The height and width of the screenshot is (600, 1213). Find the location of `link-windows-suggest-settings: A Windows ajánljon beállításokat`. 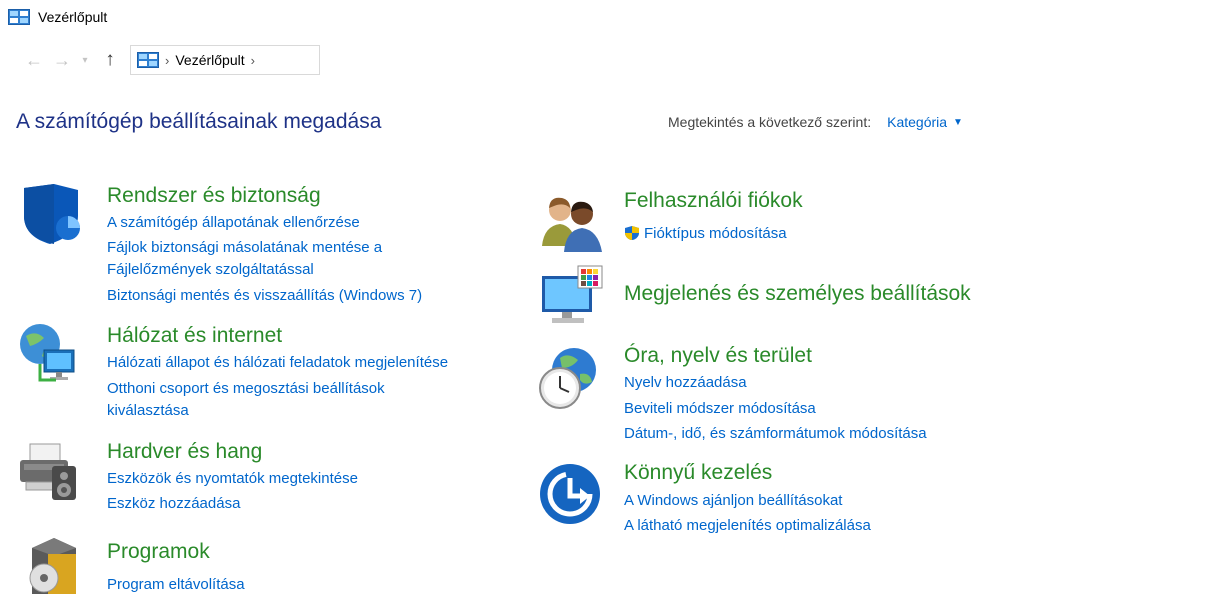

link-windows-suggest-settings: A Windows ajánljon beállításokat is located at coordinates (733, 501).